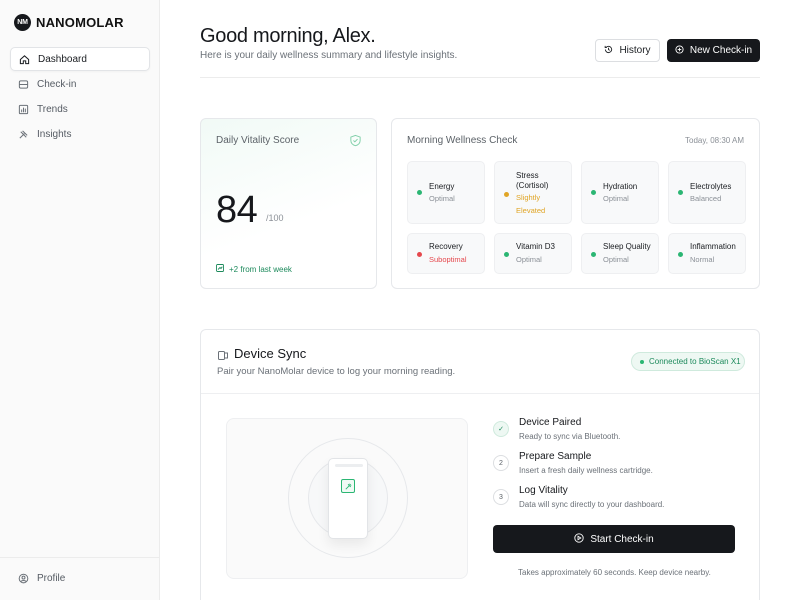 Image resolution: width=800 pixels, height=600 pixels. What do you see at coordinates (570, 436) in the screenshot?
I see `step-desc: Ready to sync via Bluetooth.` at bounding box center [570, 436].